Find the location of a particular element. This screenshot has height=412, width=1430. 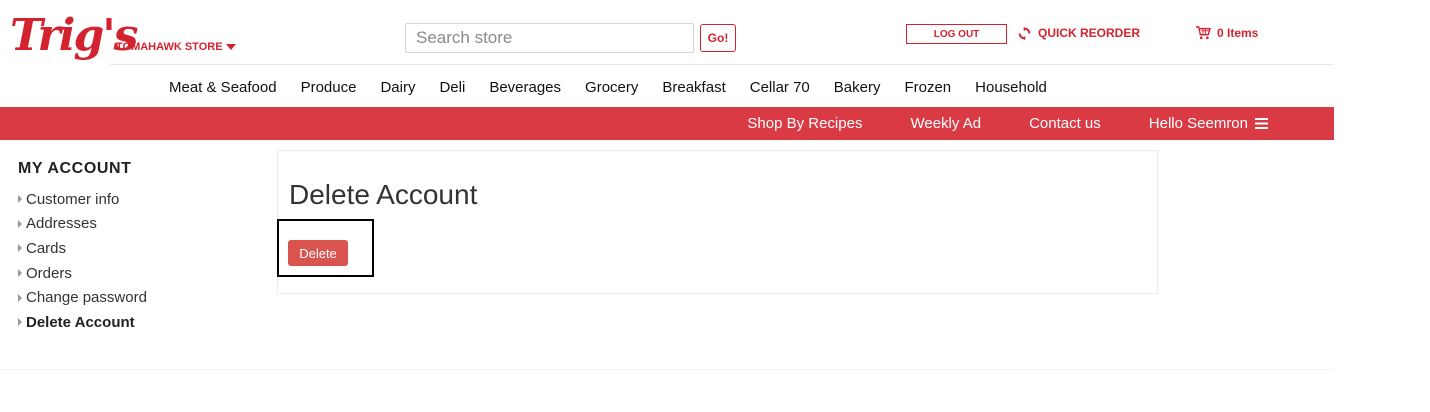

nav-bakery: Bakery is located at coordinates (857, 87).